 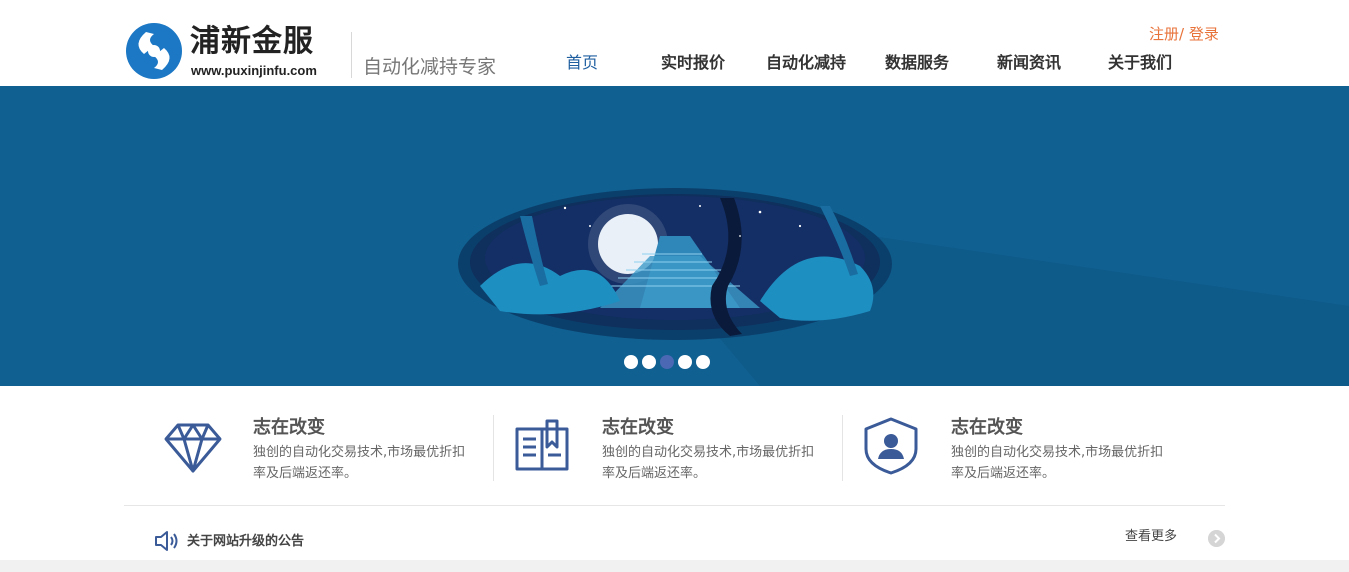 What do you see at coordinates (1164, 34) in the screenshot?
I see `register-link: 注册` at bounding box center [1164, 34].